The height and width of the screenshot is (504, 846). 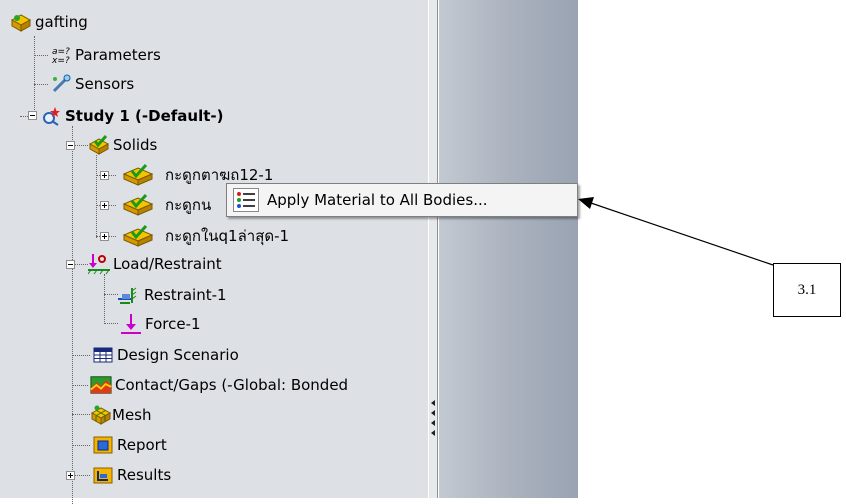 What do you see at coordinates (676, 231) in the screenshot?
I see `callout-arrow` at bounding box center [676, 231].